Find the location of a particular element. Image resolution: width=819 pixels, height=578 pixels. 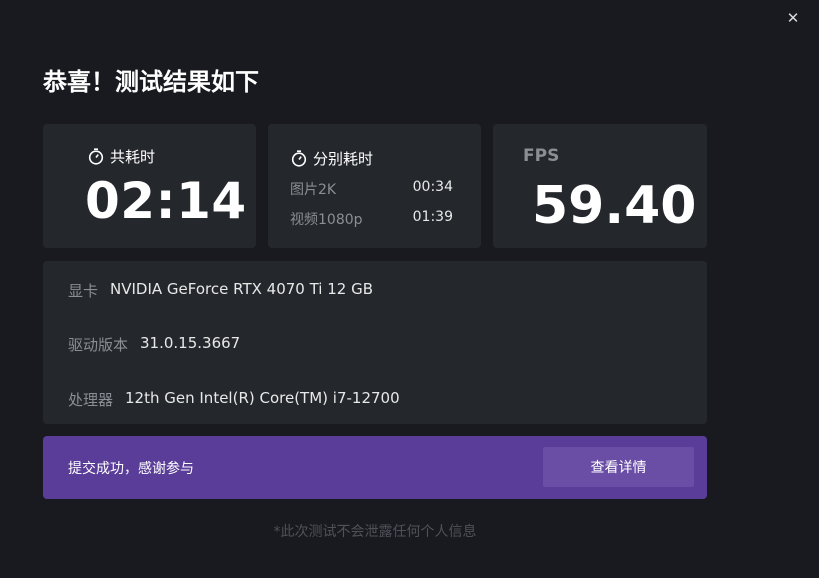

info-value: NVIDIA GeForce RTX 4070 Ti 12 GB is located at coordinates (242, 289).